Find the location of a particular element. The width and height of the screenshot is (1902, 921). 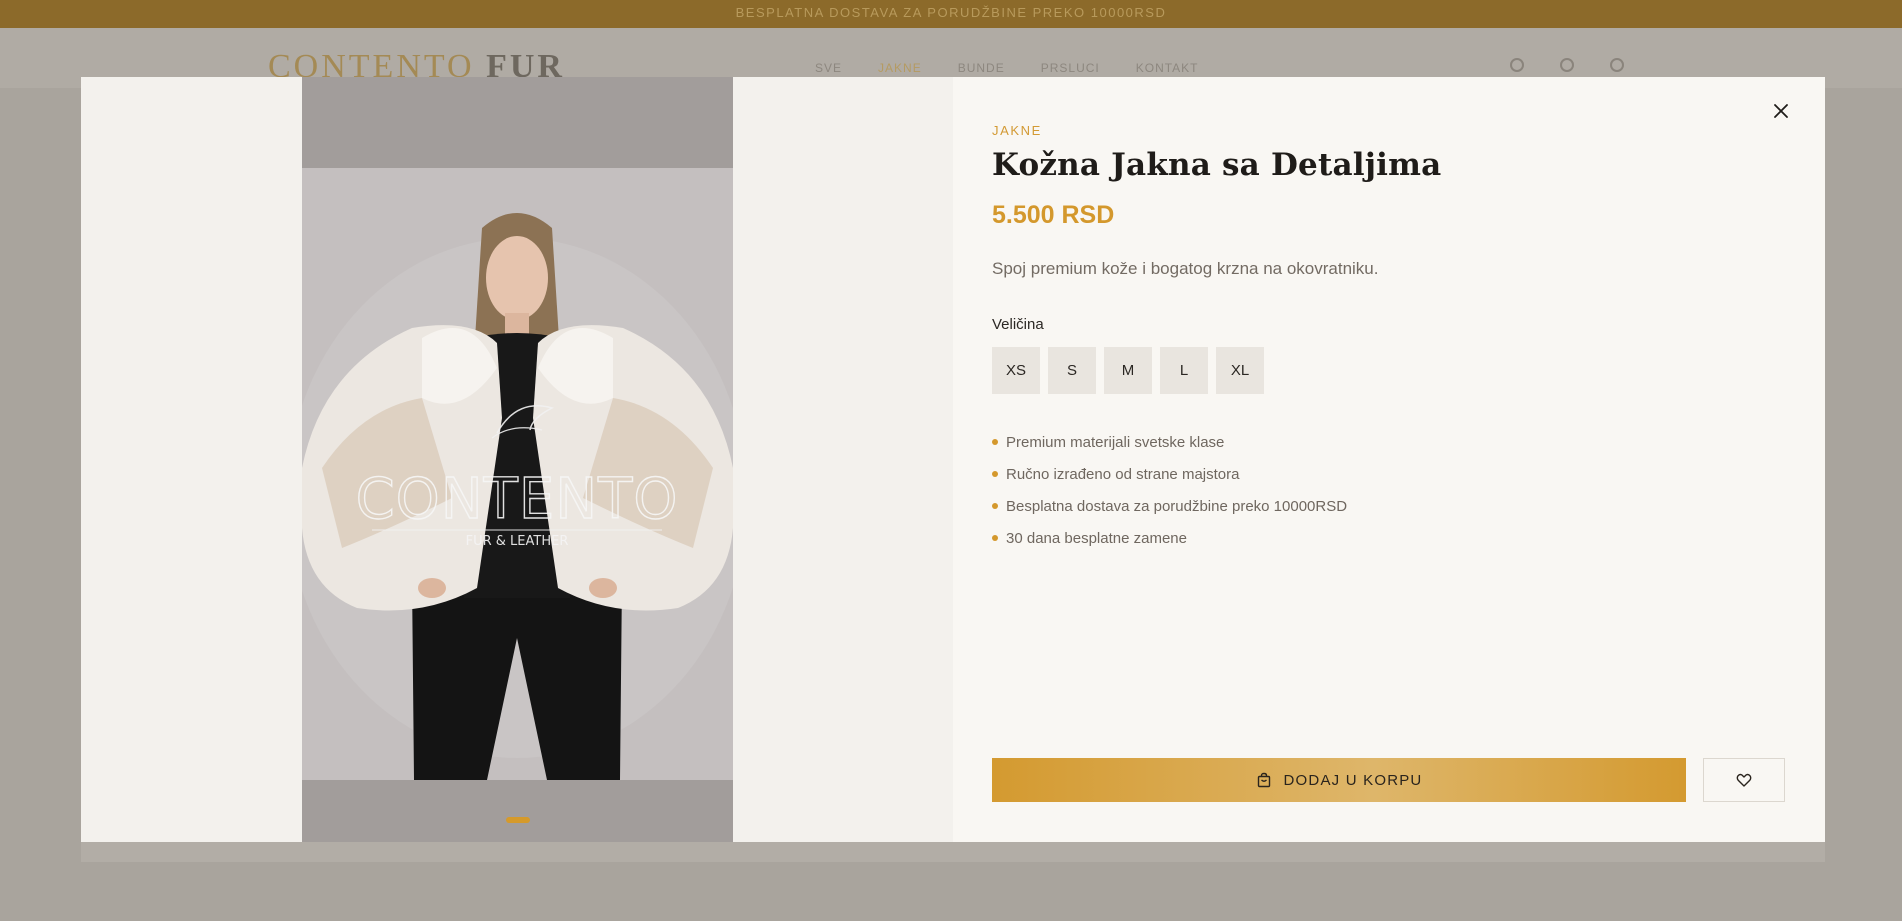

header-icons is located at coordinates (1567, 65).